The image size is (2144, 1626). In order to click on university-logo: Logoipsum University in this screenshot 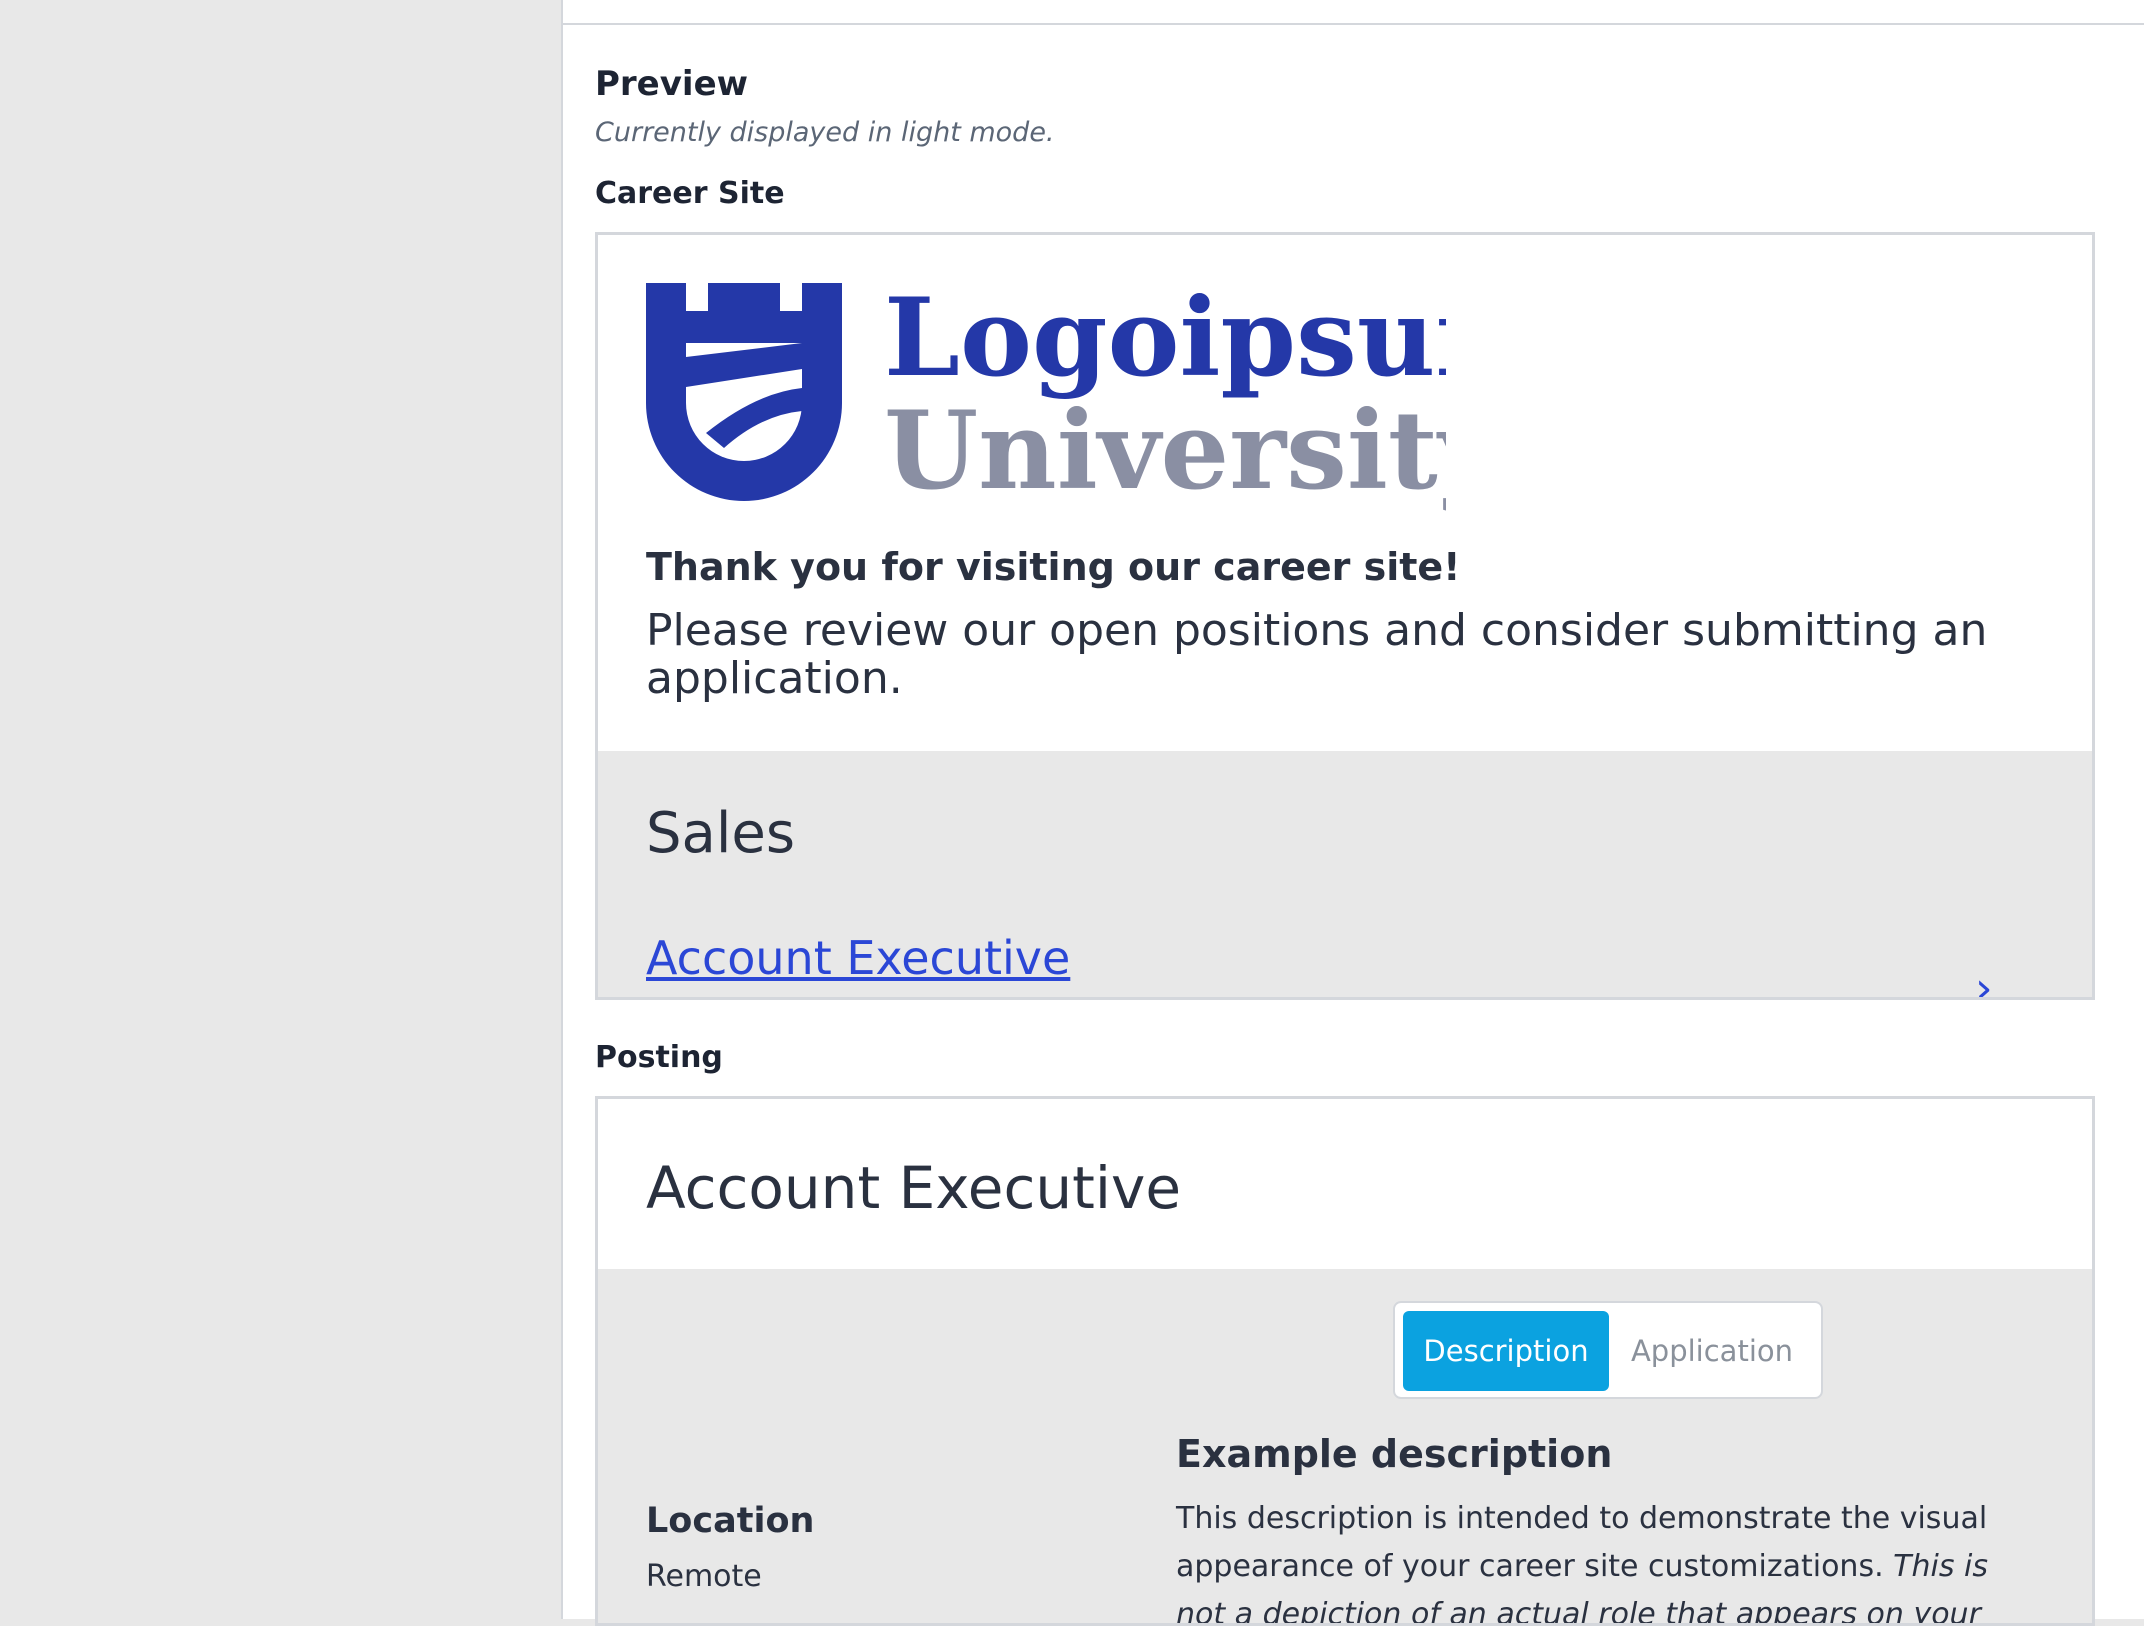, I will do `click(1046, 398)`.